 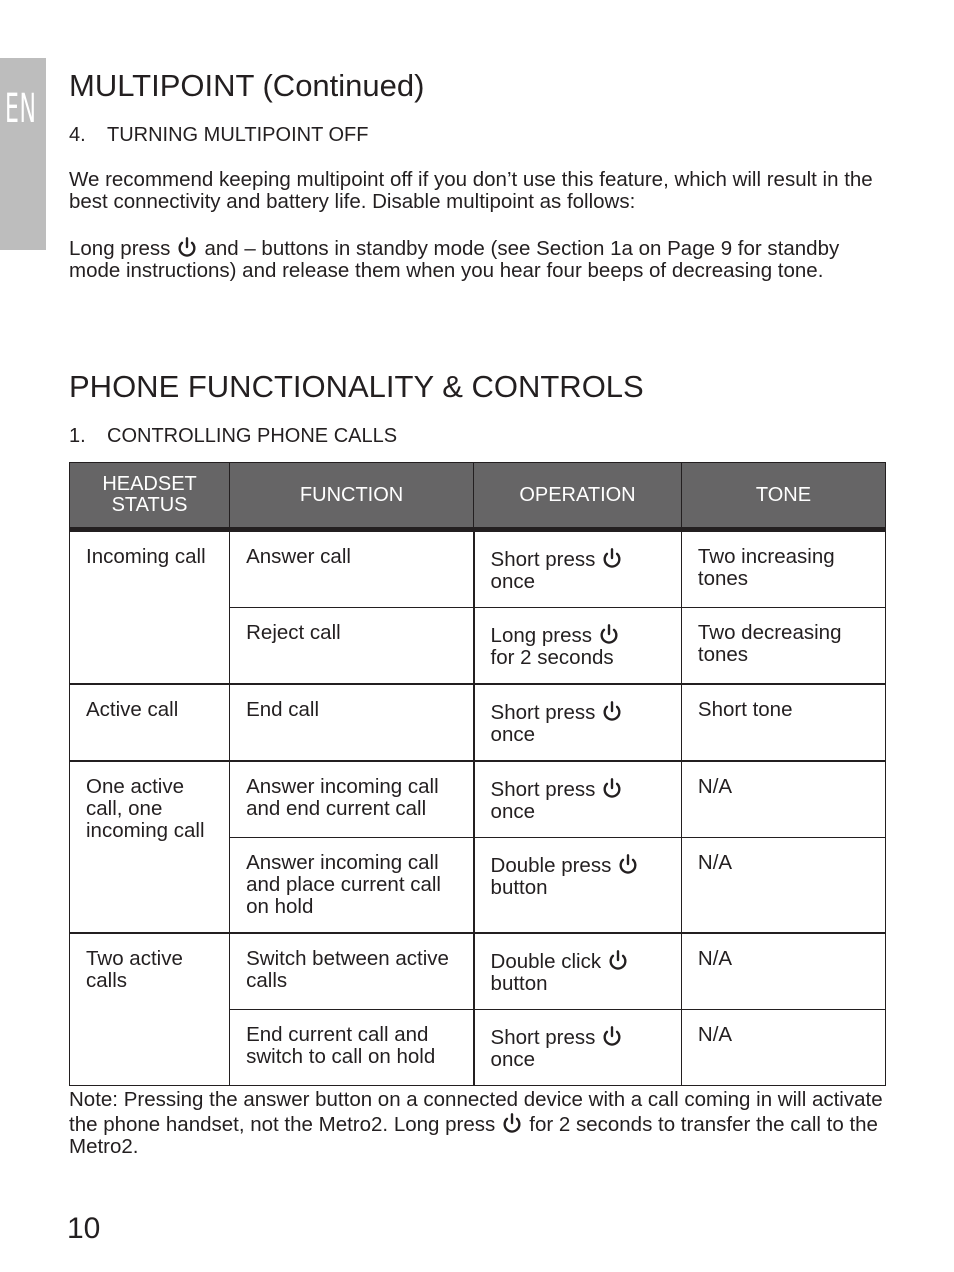 I want to click on header-function: FUNCTION, so click(x=352, y=497).